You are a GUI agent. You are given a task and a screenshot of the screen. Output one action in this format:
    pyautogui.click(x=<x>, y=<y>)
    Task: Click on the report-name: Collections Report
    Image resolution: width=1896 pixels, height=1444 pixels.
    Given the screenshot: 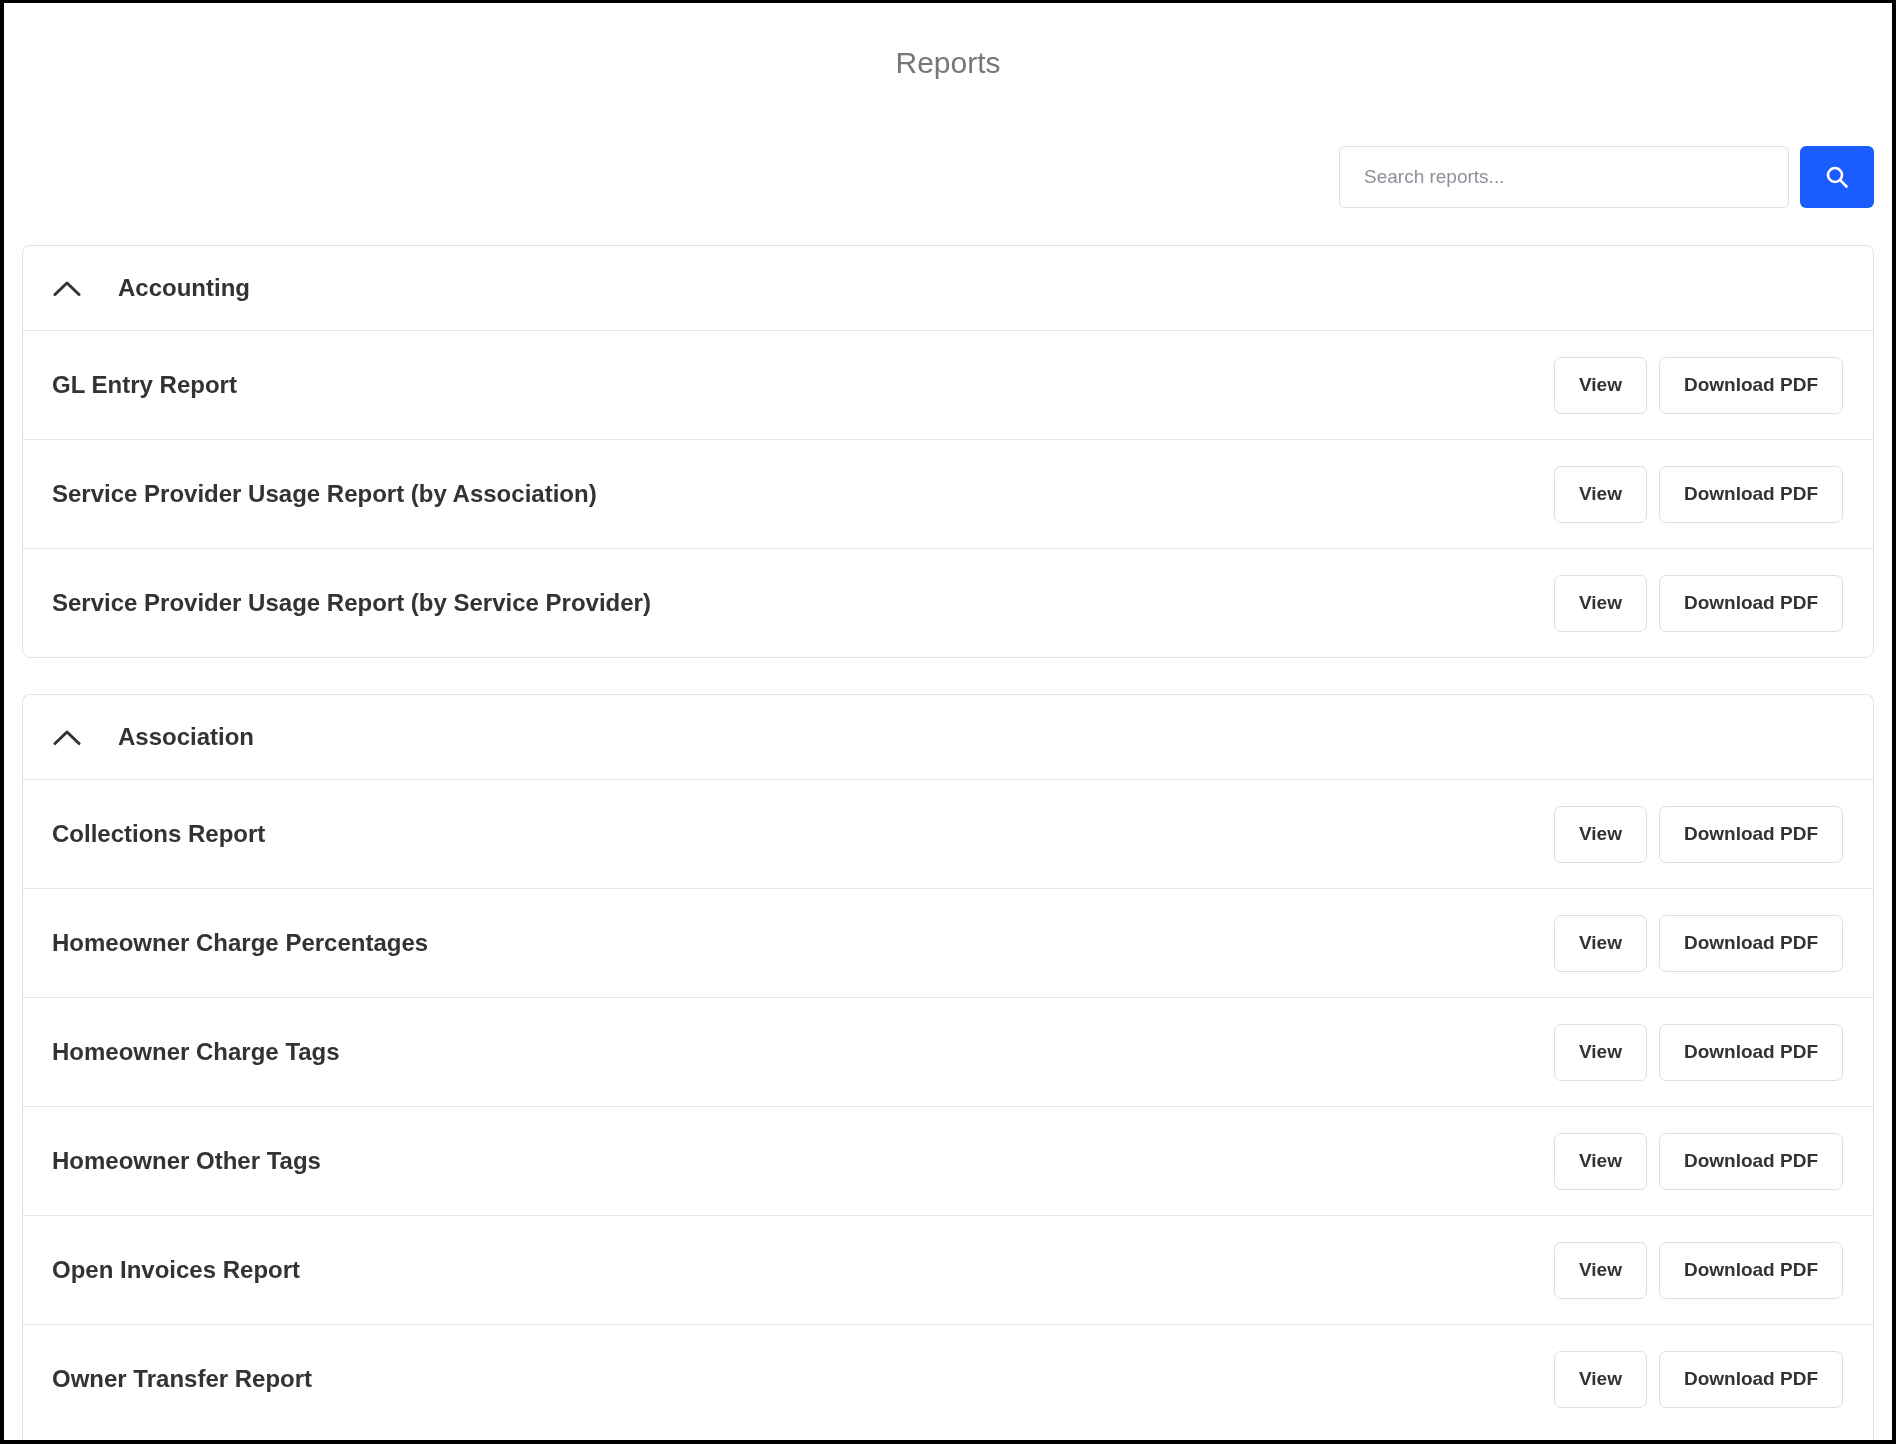 What is the action you would take?
    pyautogui.click(x=159, y=834)
    